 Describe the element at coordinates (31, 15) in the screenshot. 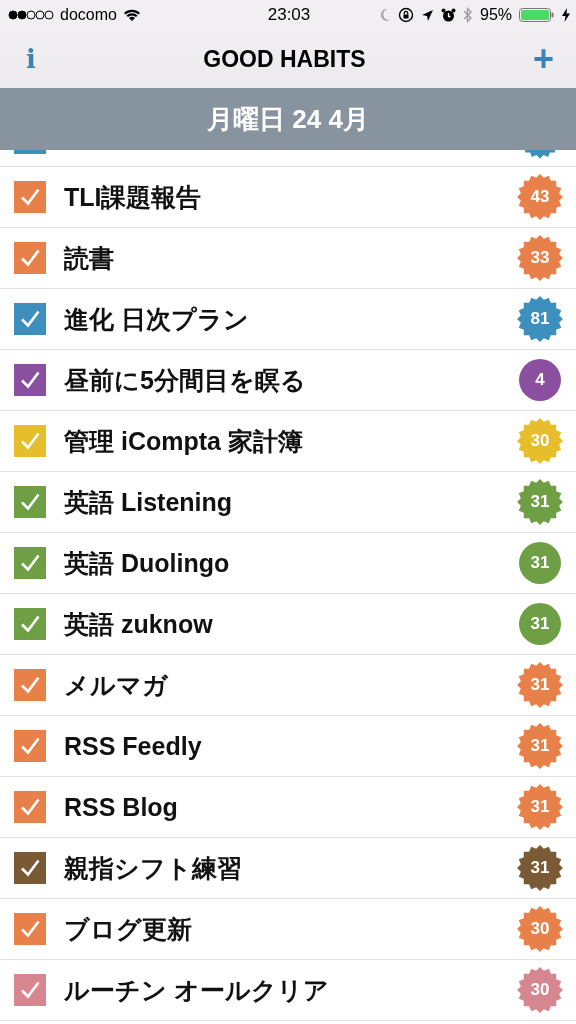

I see `signal-icon` at that location.